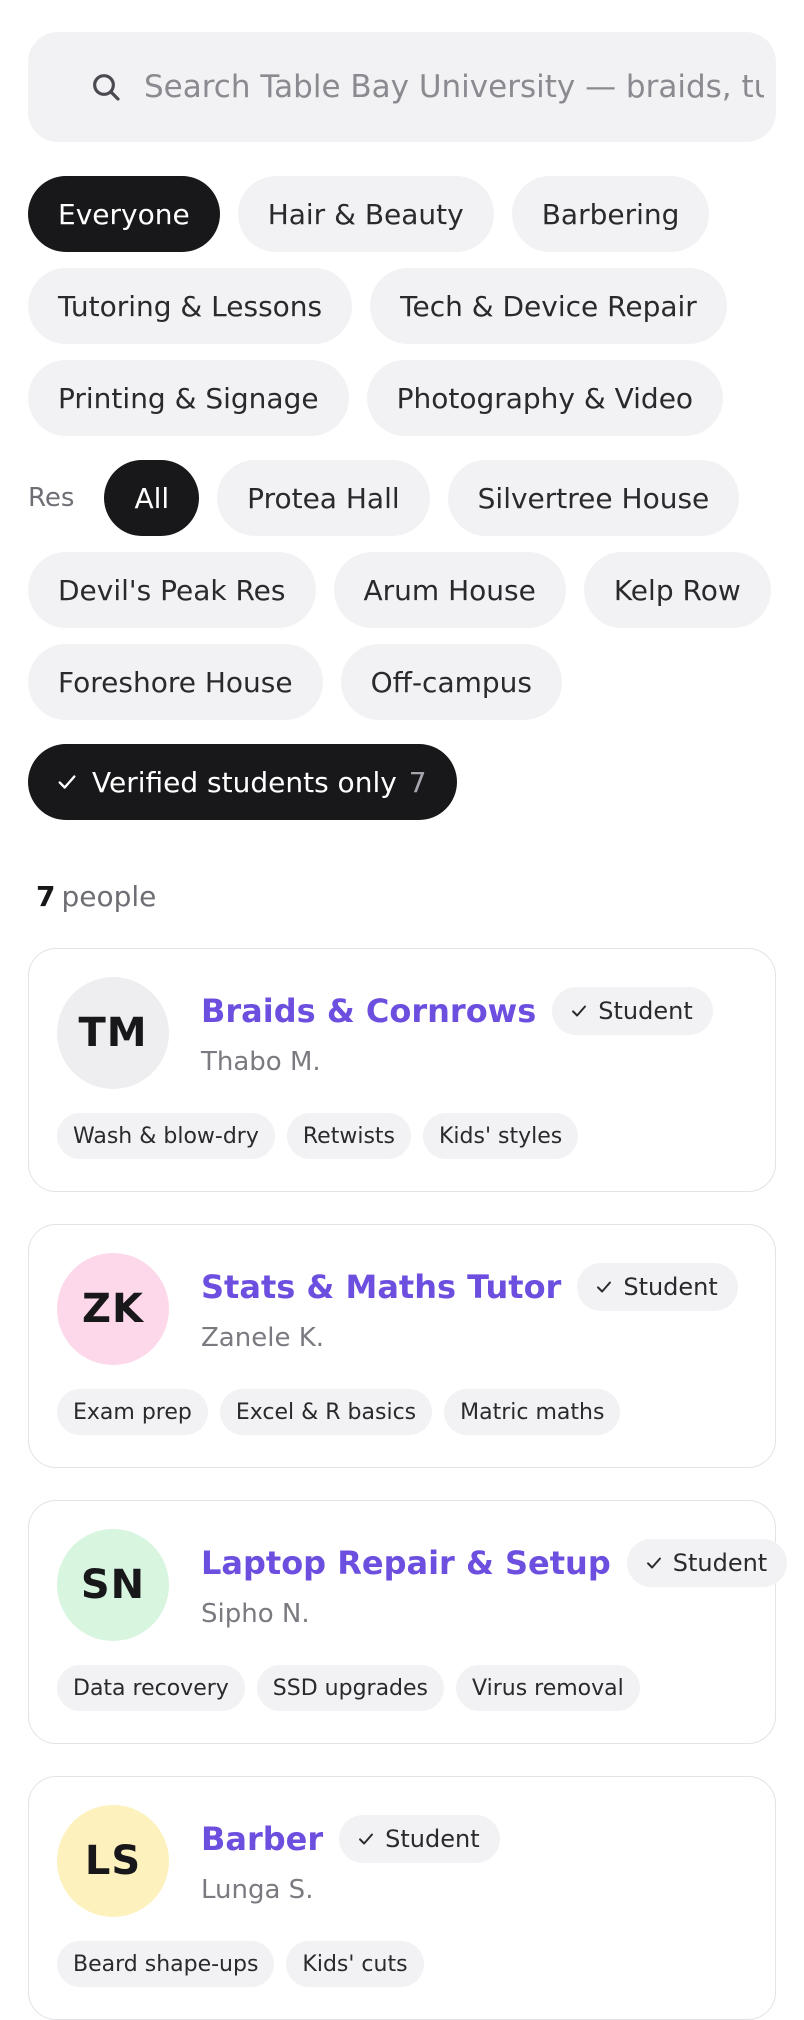 The height and width of the screenshot is (2020, 804). What do you see at coordinates (172, 590) in the screenshot?
I see `residence-chip-devils-peak: Devil's Peak Res` at bounding box center [172, 590].